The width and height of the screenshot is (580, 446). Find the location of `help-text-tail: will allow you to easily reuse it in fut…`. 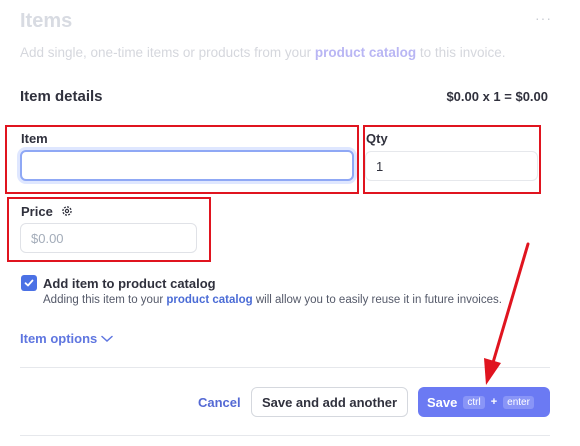

help-text-tail: will allow you to easily reuse it in fut… is located at coordinates (378, 300).